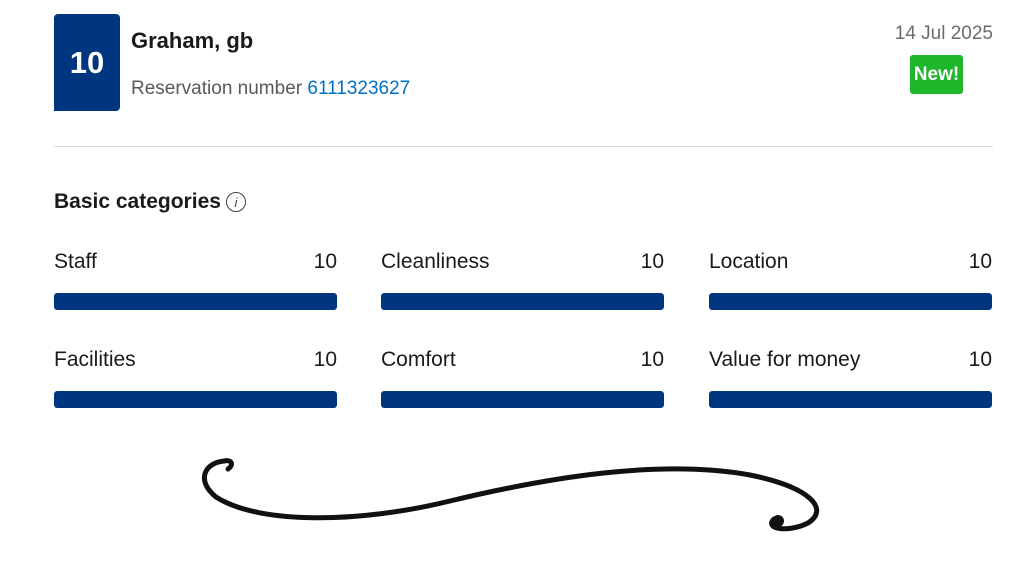  I want to click on decorative-swirl, so click(511, 495).